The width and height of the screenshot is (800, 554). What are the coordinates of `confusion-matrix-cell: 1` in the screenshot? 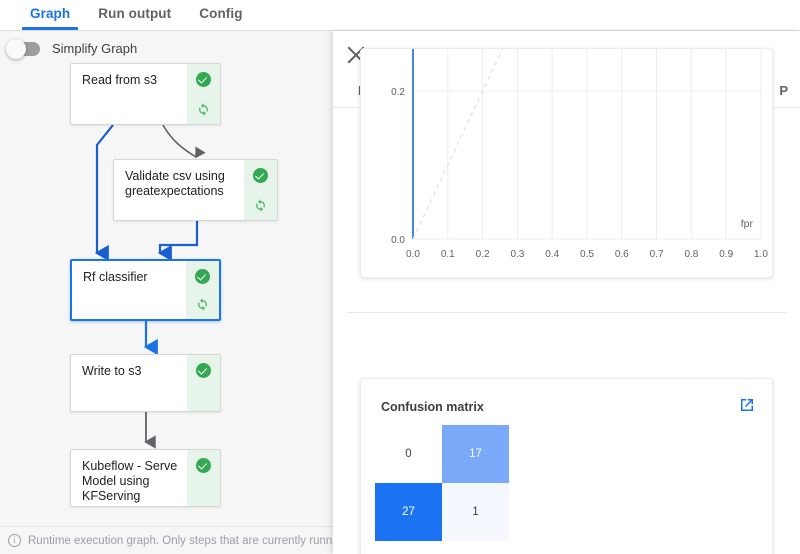 It's located at (475, 512).